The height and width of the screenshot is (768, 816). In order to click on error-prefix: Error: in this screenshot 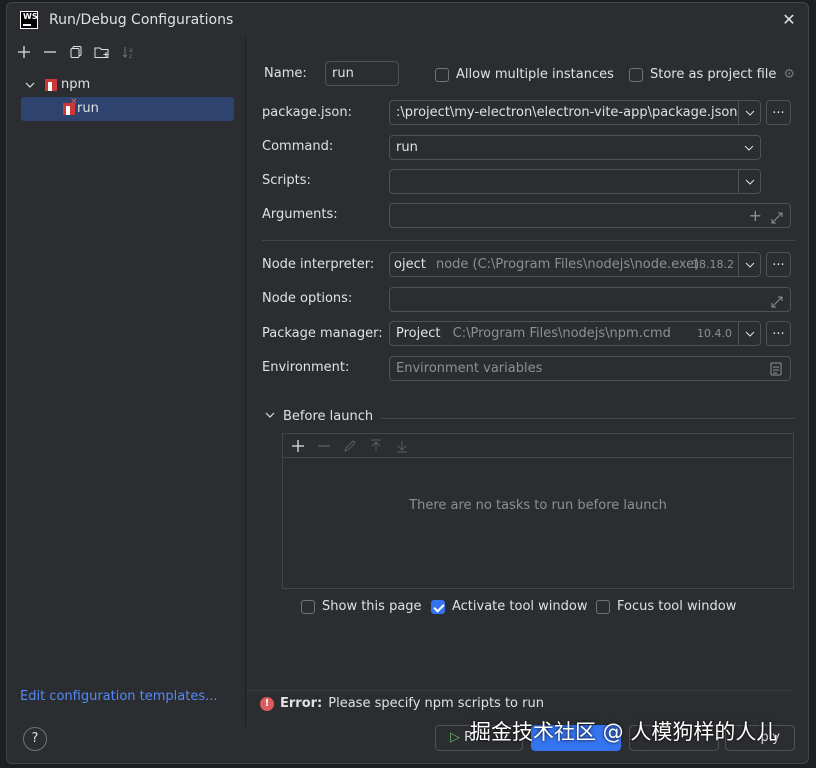, I will do `click(301, 703)`.